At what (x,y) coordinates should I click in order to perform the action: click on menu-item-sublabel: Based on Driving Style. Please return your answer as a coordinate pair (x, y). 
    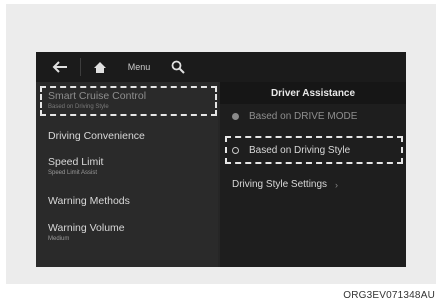
    Looking at the image, I should click on (78, 107).